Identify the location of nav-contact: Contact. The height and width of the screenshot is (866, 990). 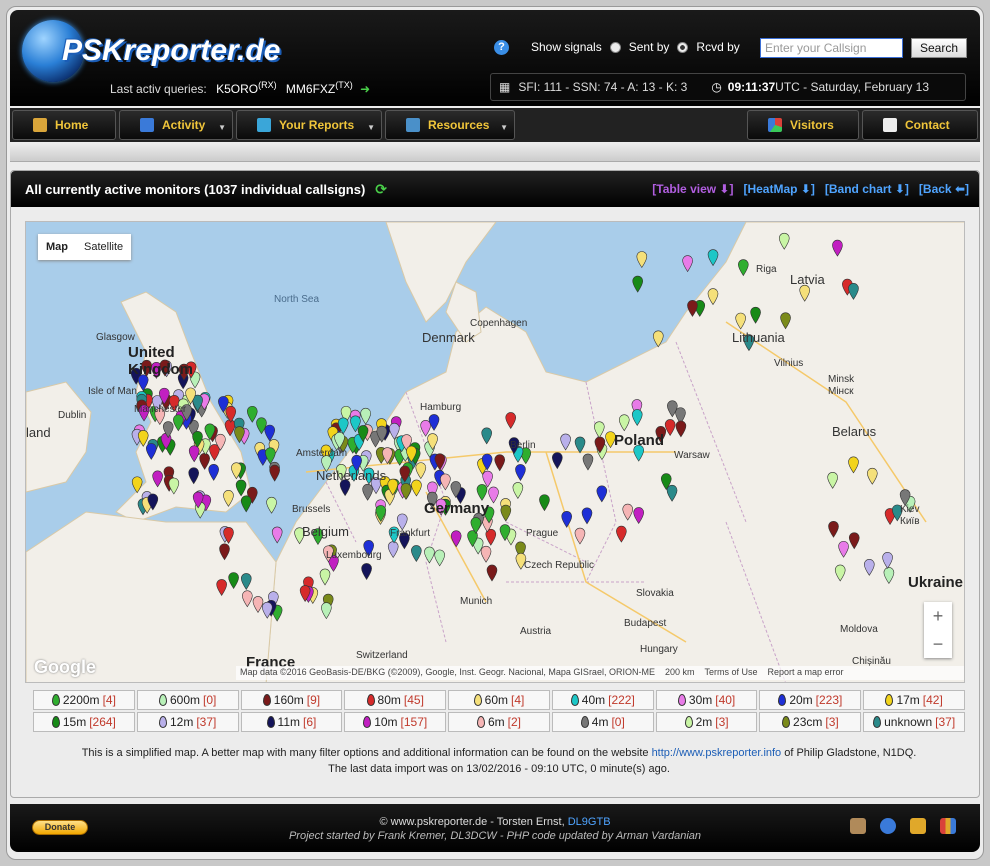
(920, 125).